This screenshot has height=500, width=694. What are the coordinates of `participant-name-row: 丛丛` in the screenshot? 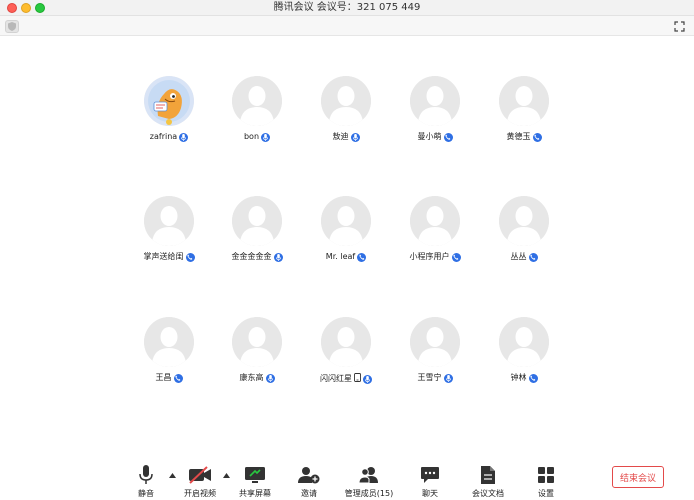 It's located at (524, 257).